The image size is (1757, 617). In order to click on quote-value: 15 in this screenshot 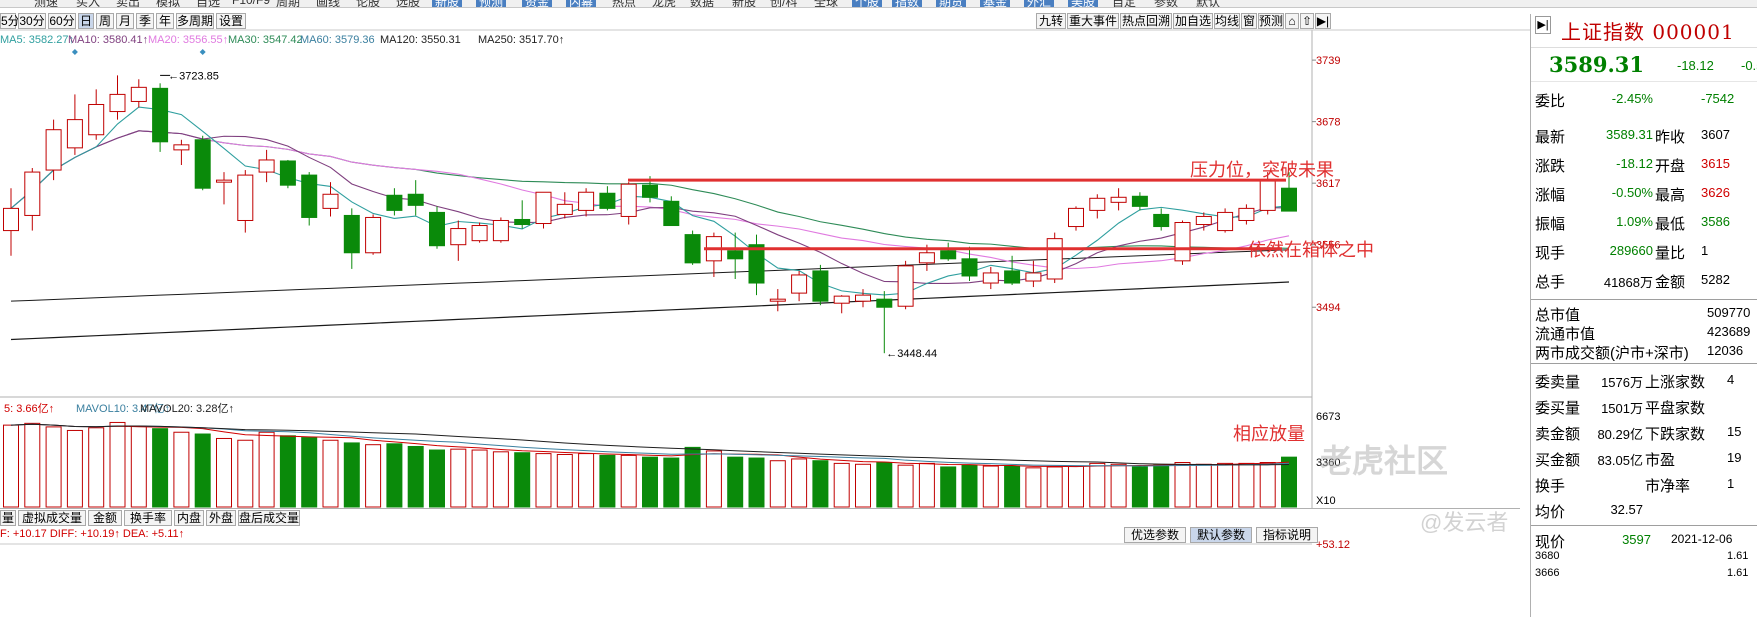, I will do `click(1734, 431)`.